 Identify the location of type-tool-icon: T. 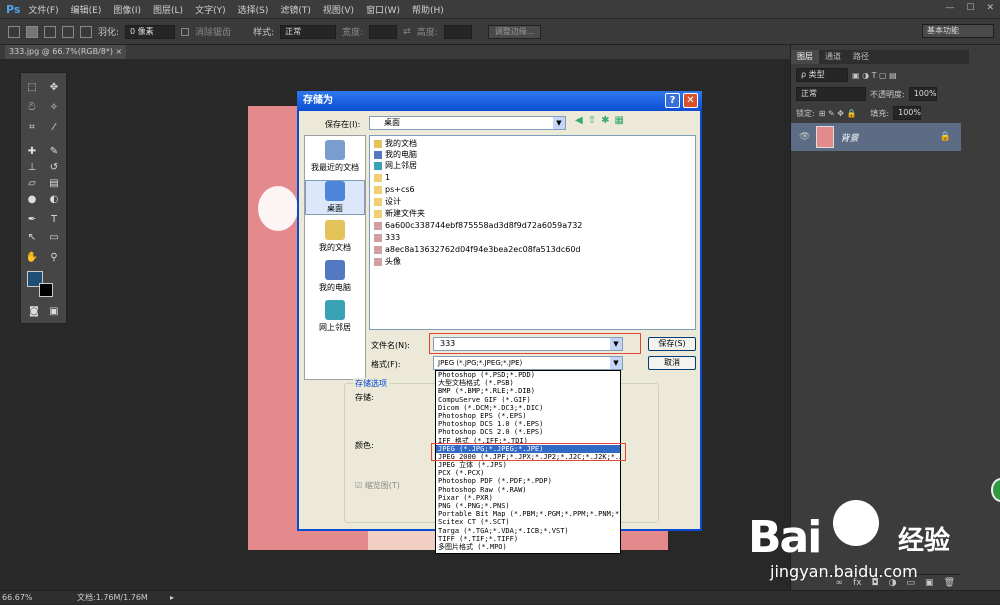
(54, 220).